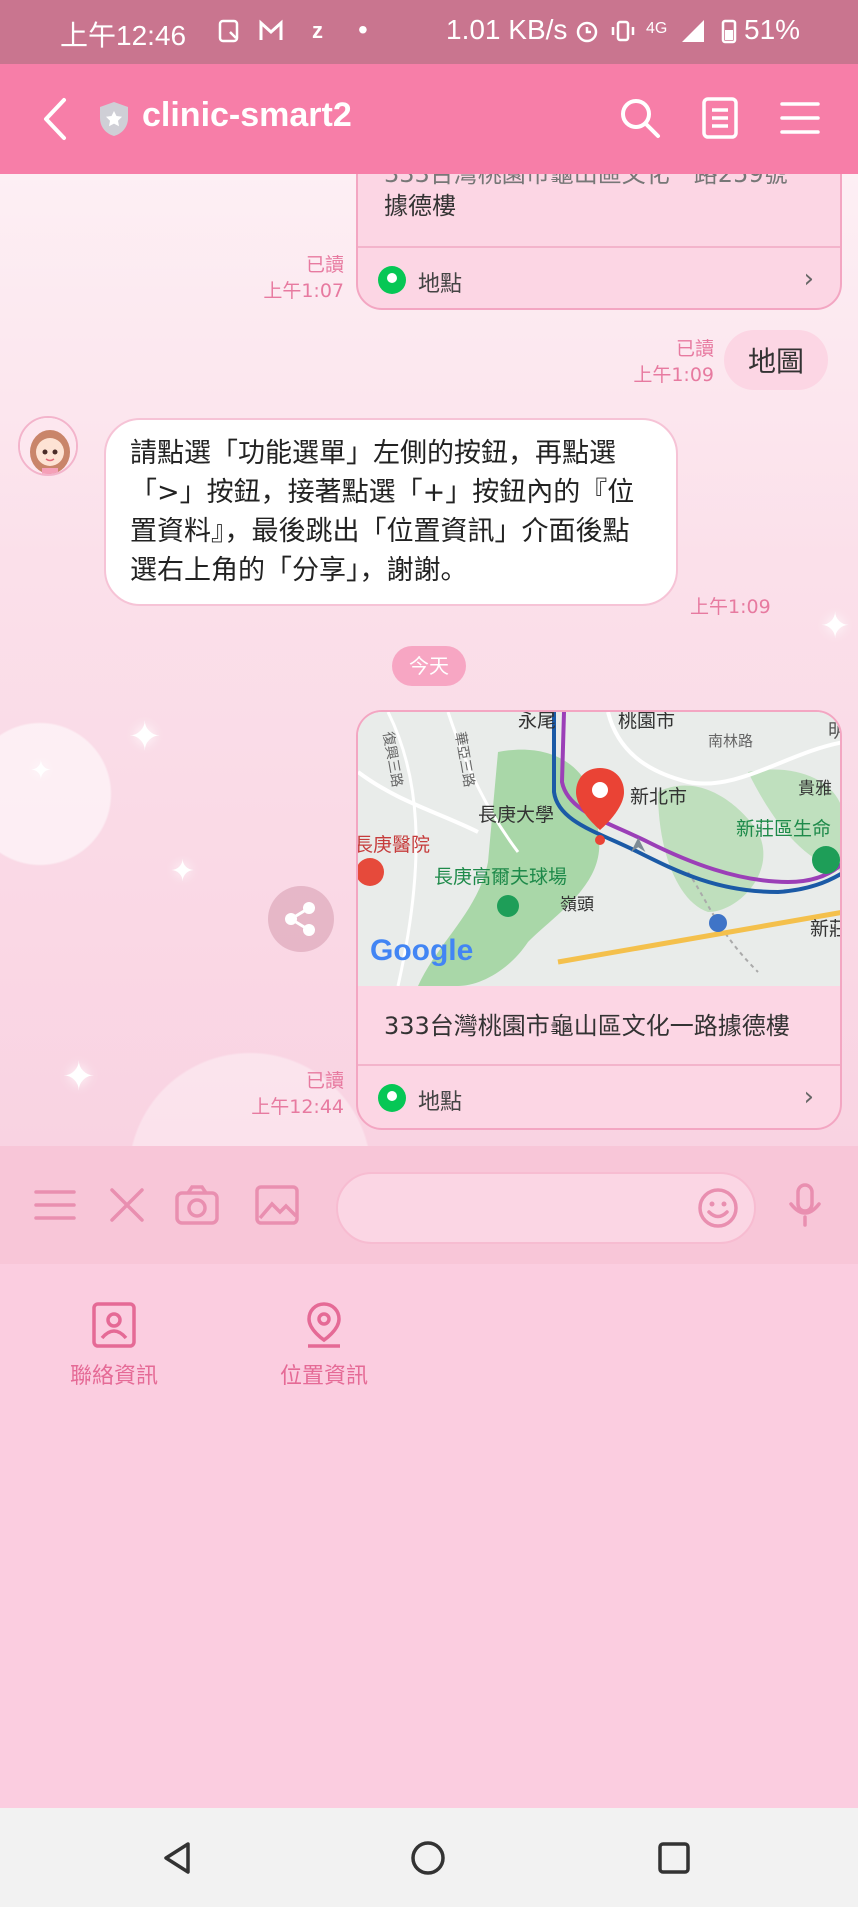 The height and width of the screenshot is (1907, 858). I want to click on share-icon, so click(300, 919).